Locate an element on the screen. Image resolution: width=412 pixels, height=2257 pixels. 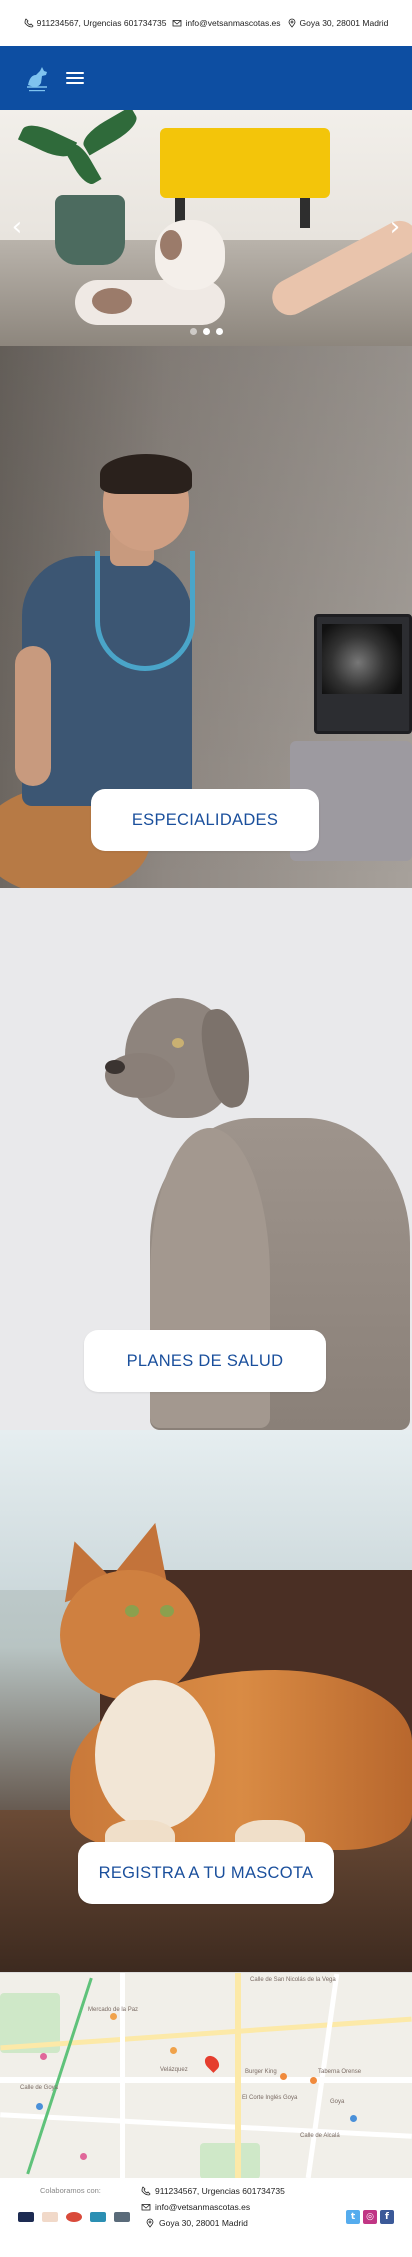
map-label: Taberna Orense is located at coordinates (340, 2072).